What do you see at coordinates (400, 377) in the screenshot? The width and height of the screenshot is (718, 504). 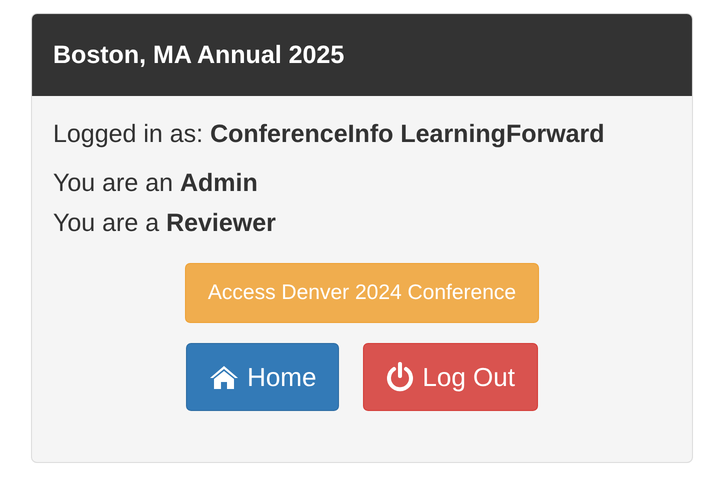 I see `power-icon` at bounding box center [400, 377].